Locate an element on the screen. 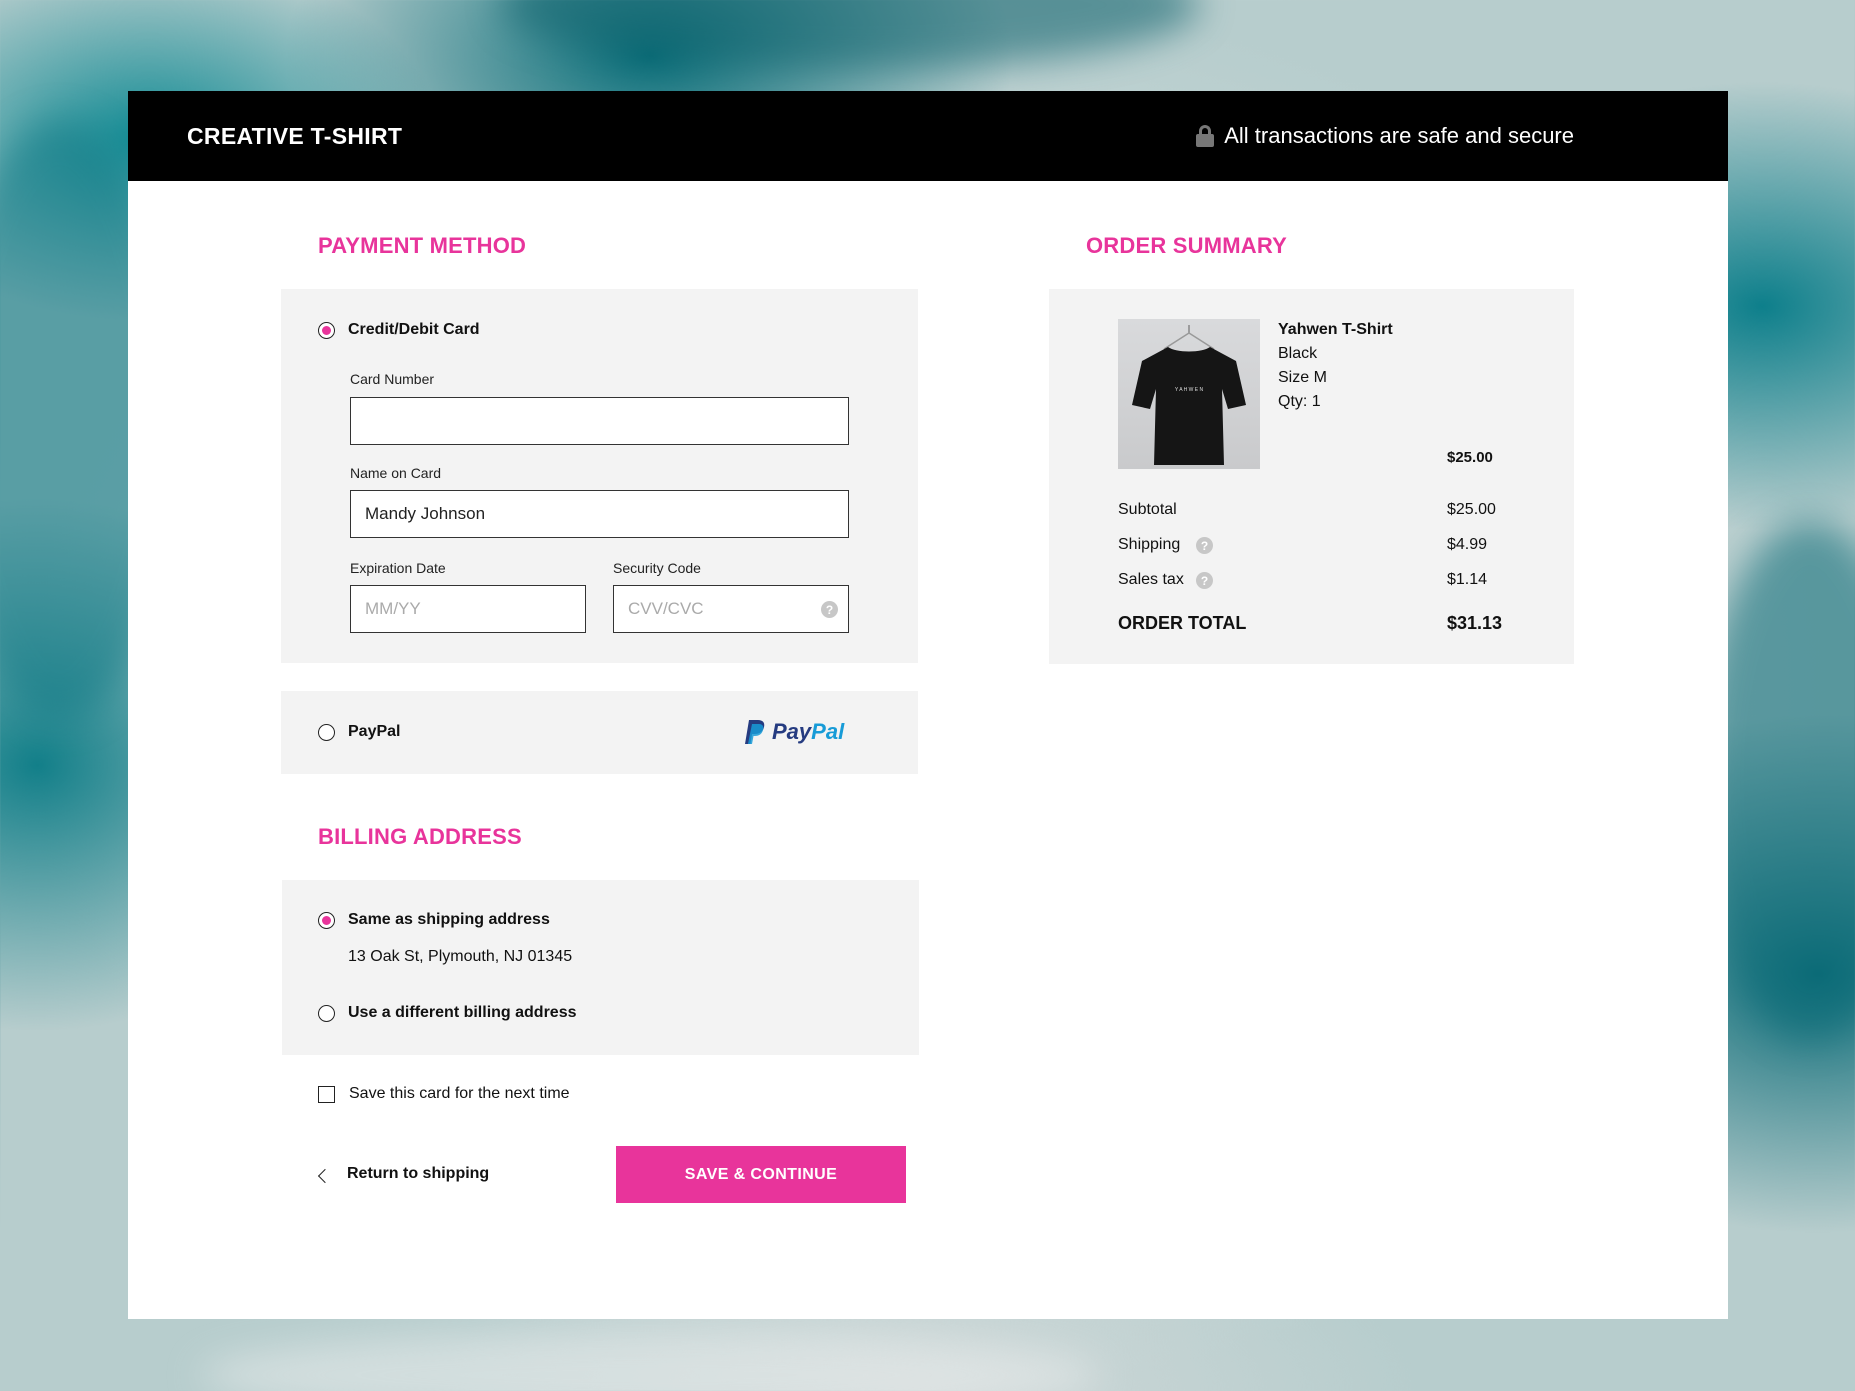 The height and width of the screenshot is (1391, 1855). name-on-card-input: Mandy Johnson is located at coordinates (599, 514).